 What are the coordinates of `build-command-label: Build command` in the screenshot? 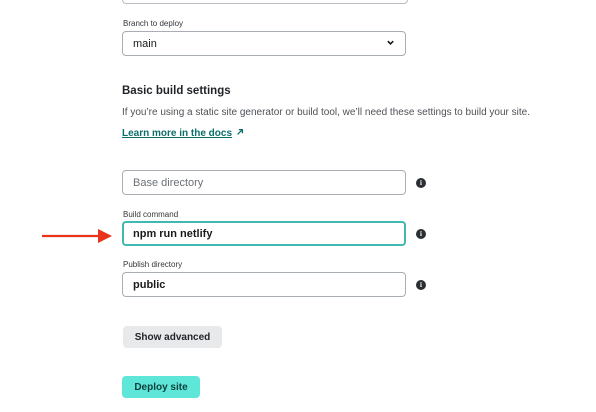 It's located at (151, 214).